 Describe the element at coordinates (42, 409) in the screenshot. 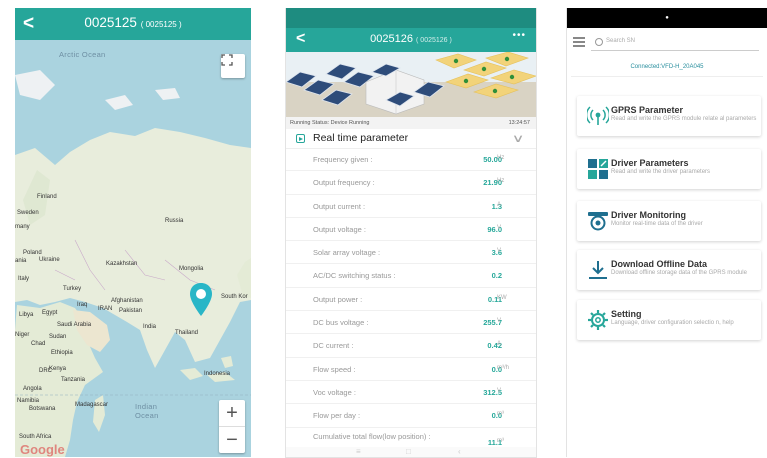

I see `label-botswana: Botswana` at that location.